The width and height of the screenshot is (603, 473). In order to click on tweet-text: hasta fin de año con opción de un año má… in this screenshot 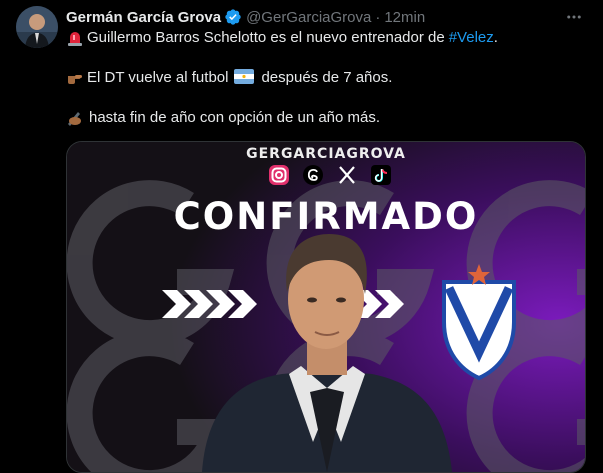, I will do `click(235, 117)`.